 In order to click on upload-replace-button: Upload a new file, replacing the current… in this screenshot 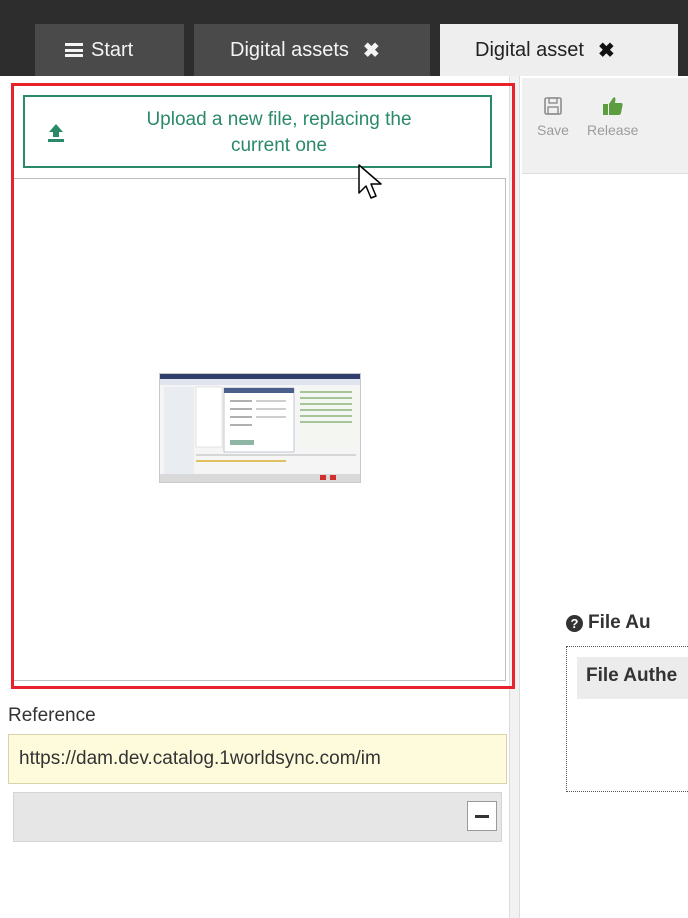, I will do `click(257, 131)`.